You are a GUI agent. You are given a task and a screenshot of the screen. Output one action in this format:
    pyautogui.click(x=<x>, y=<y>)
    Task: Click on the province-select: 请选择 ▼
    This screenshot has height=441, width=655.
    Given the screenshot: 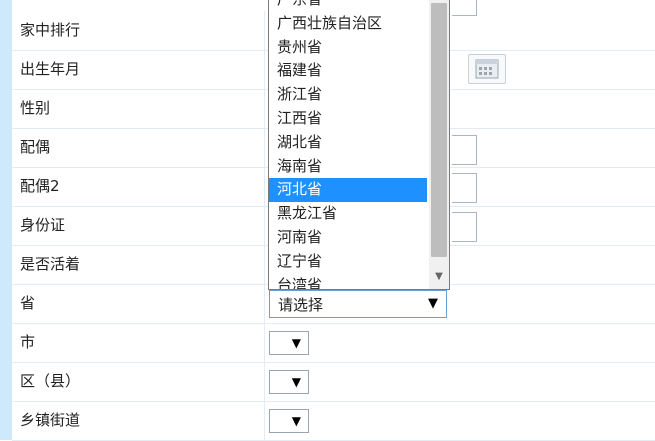 What is the action you would take?
    pyautogui.click(x=358, y=304)
    